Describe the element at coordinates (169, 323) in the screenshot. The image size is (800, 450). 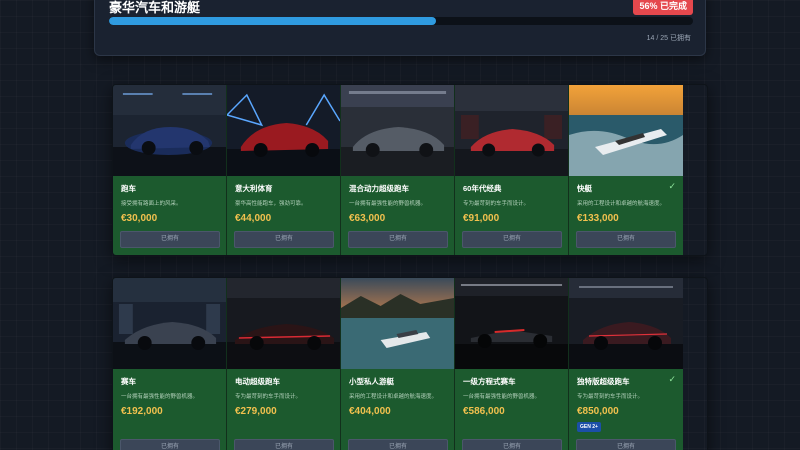
I see `race-car-image` at that location.